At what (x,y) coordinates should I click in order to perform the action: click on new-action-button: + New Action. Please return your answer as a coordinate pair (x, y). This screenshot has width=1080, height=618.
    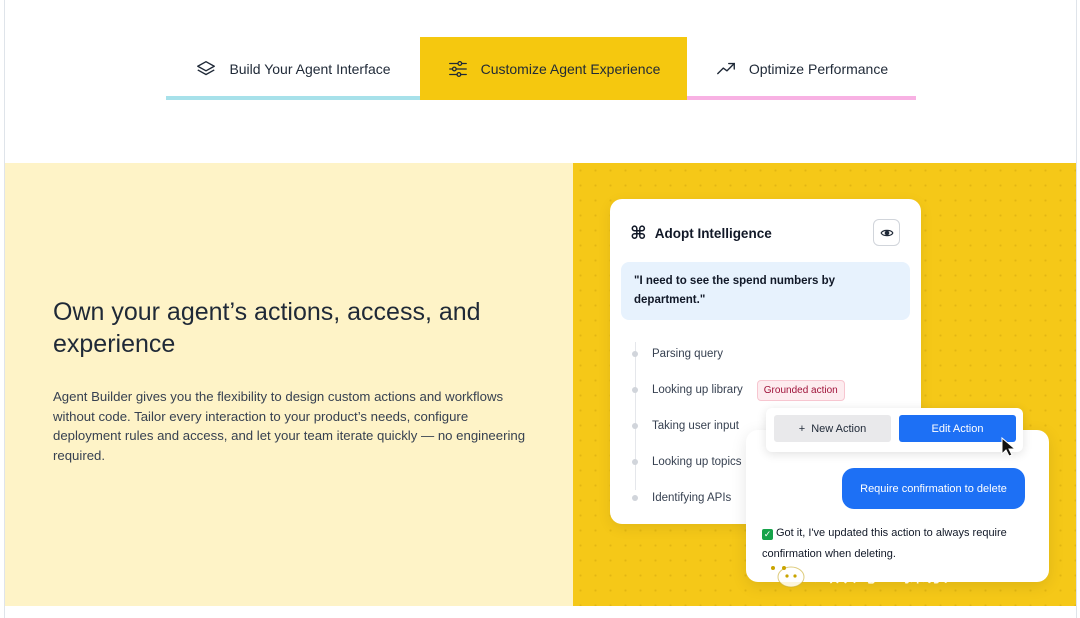
    Looking at the image, I should click on (832, 428).